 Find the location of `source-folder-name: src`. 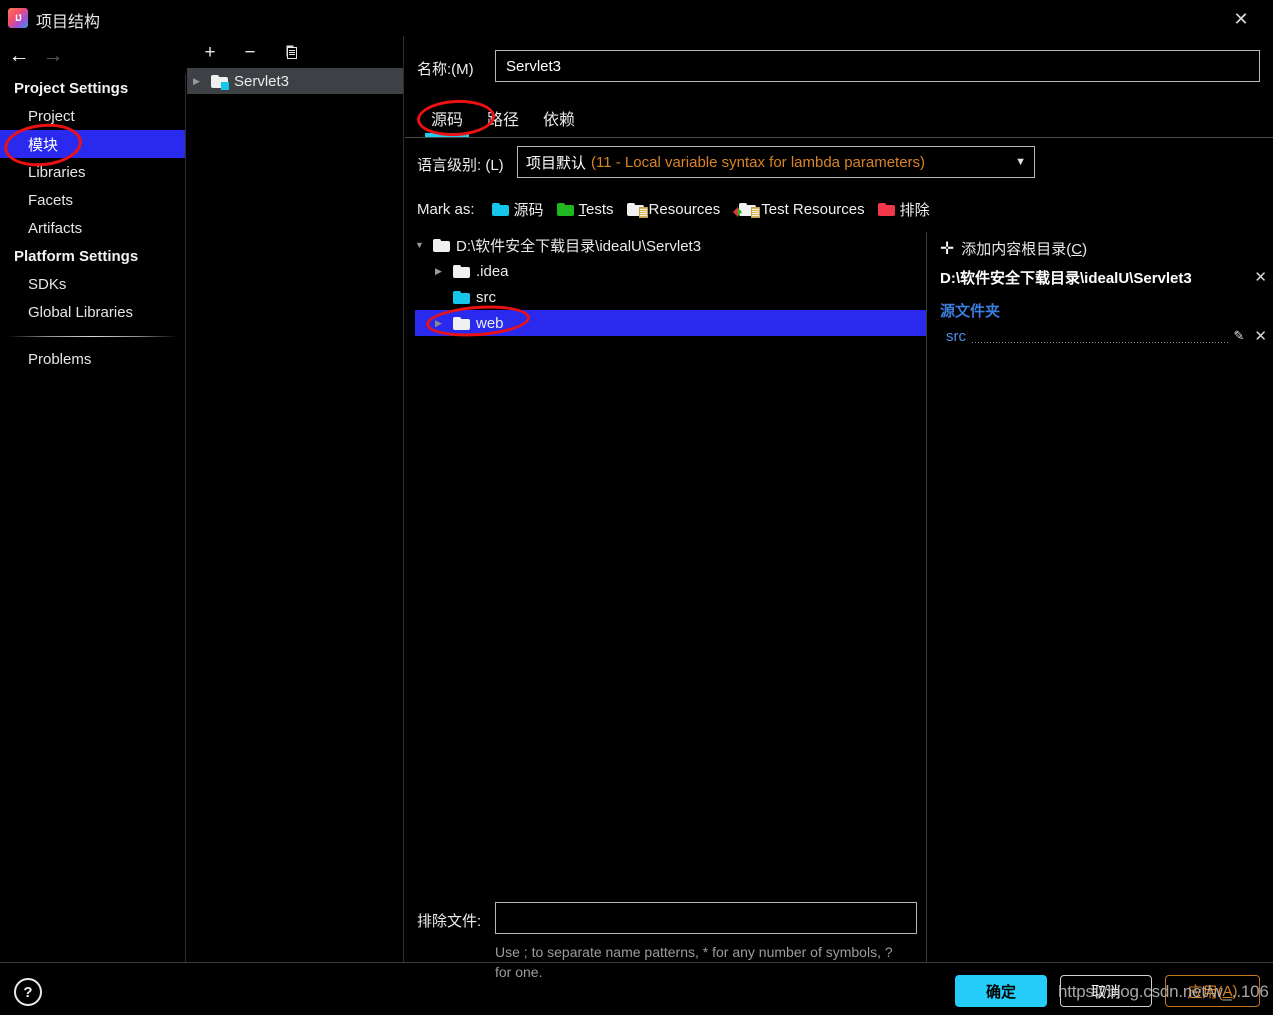

source-folder-name: src is located at coordinates (956, 336).